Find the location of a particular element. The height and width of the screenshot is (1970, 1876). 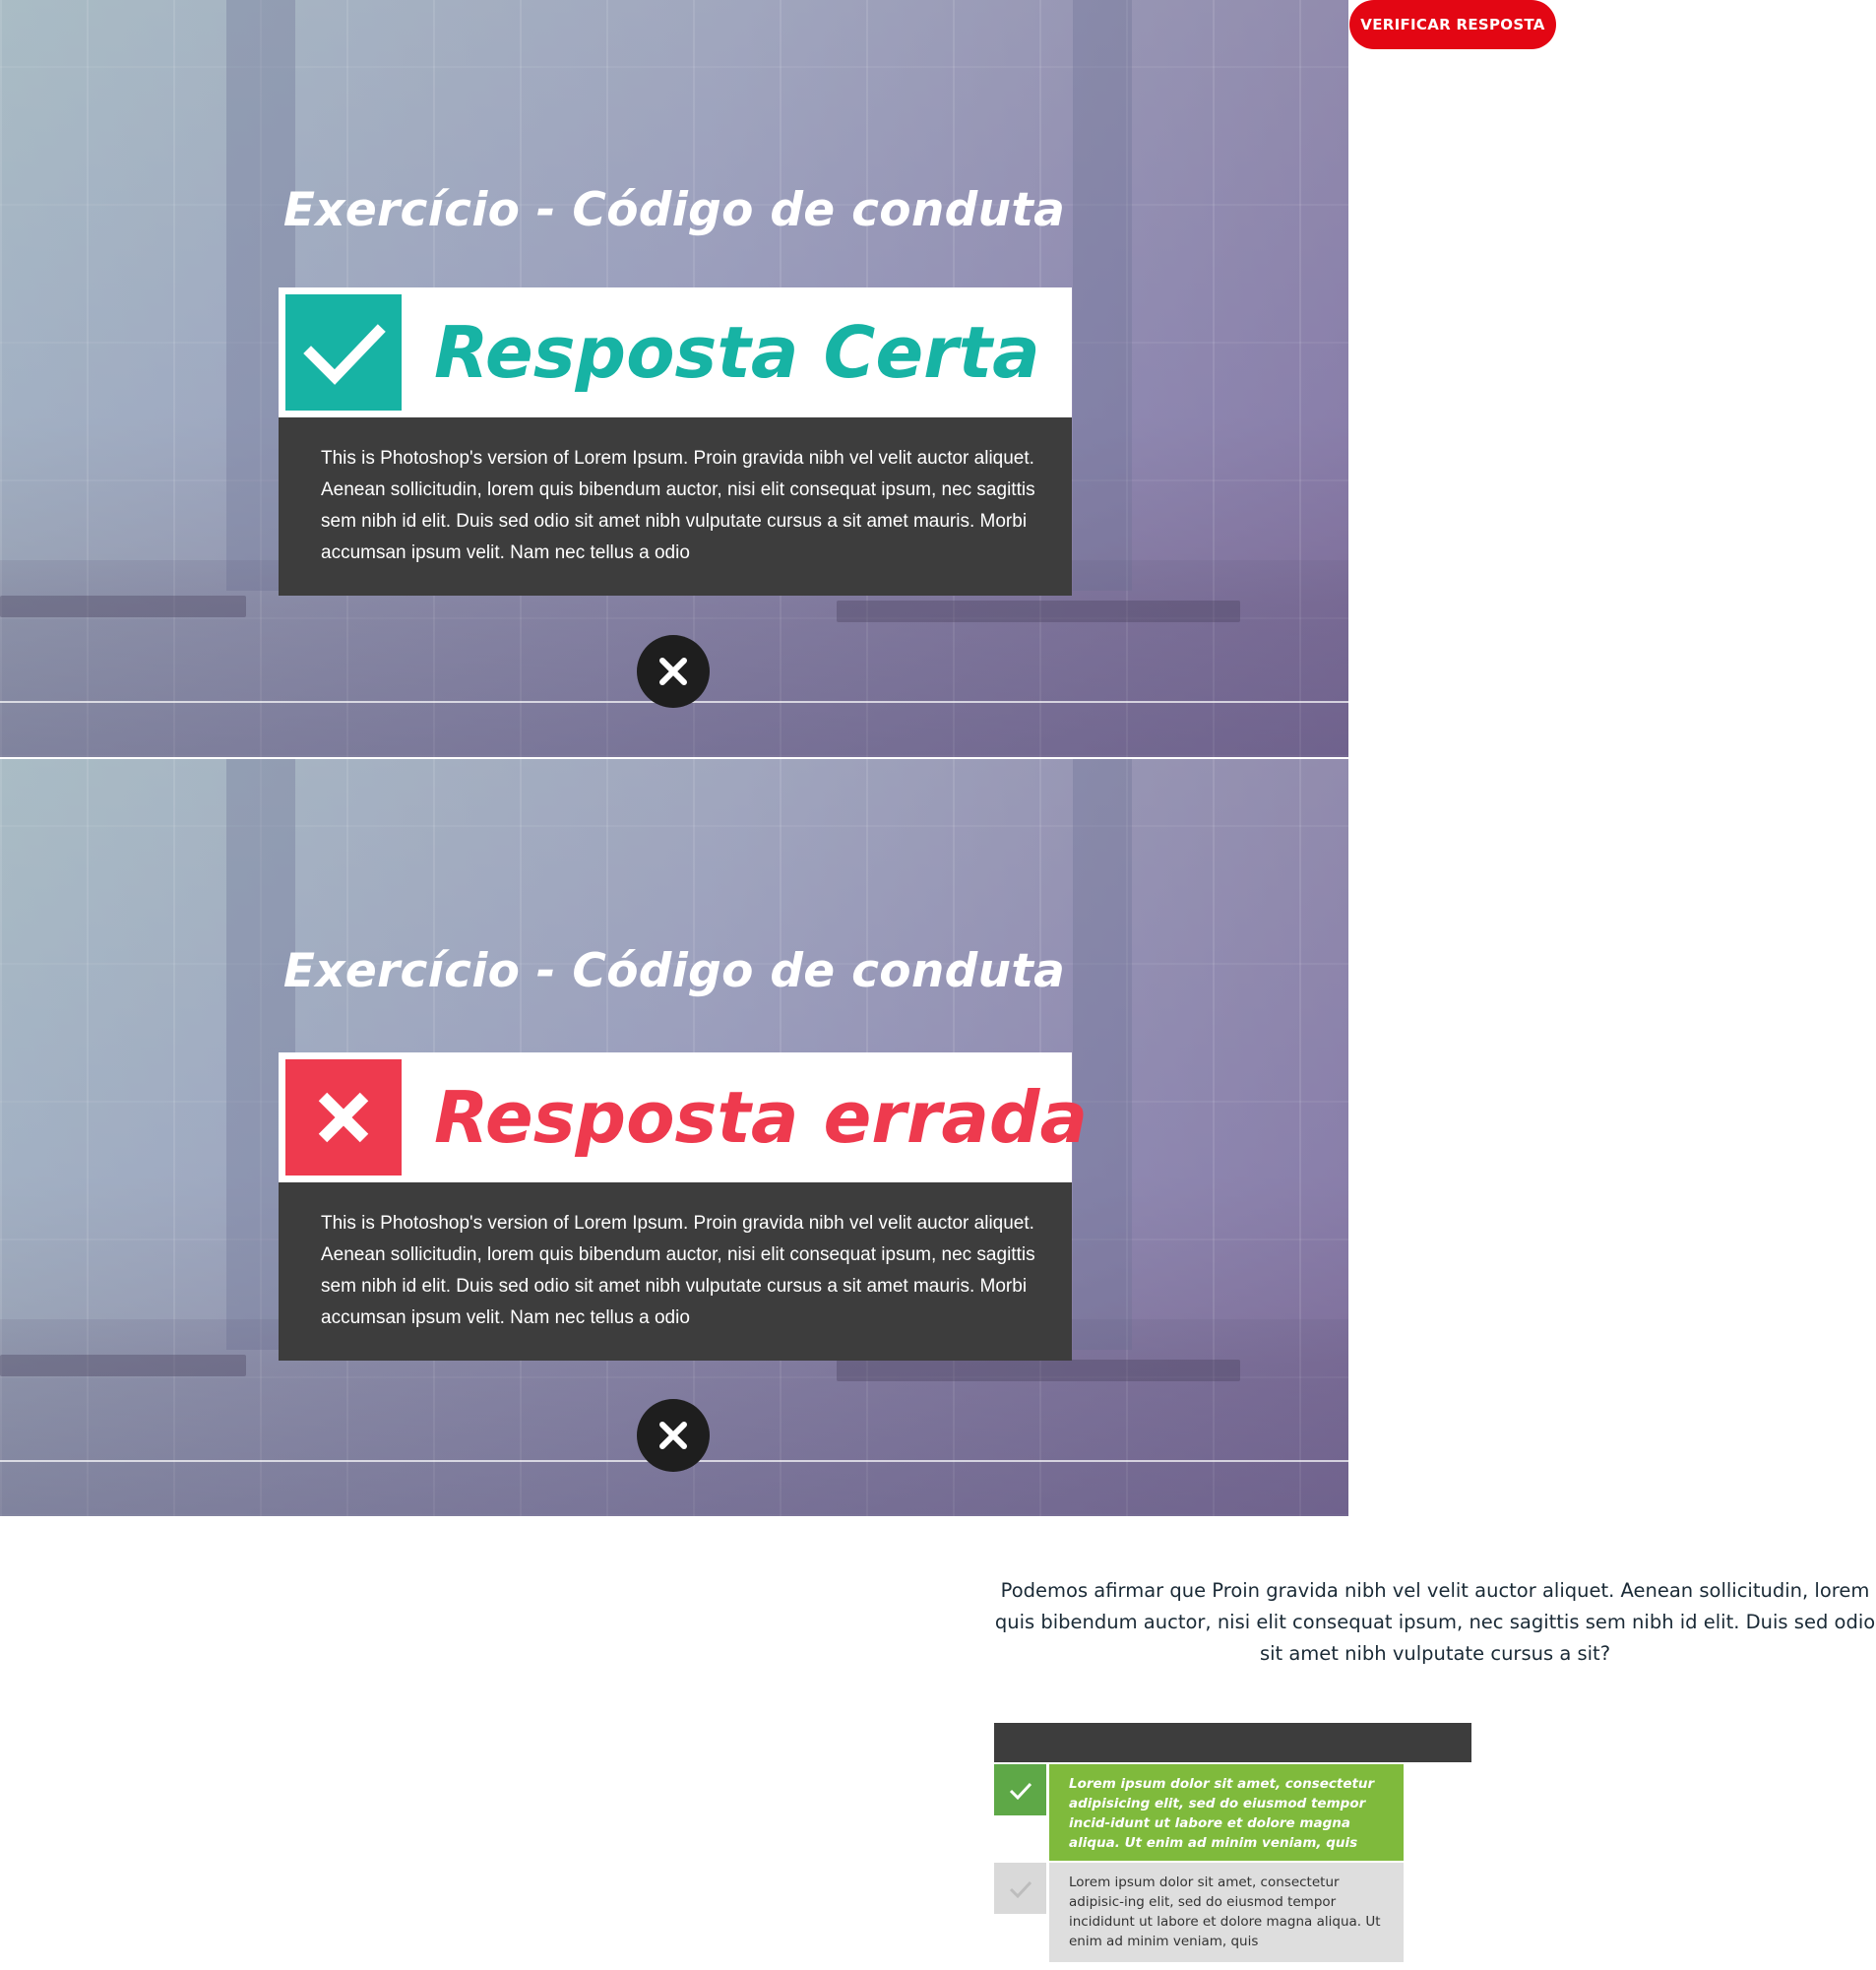

verify-answer-button: VERIFICAR RESPOSTA is located at coordinates (1452, 24).